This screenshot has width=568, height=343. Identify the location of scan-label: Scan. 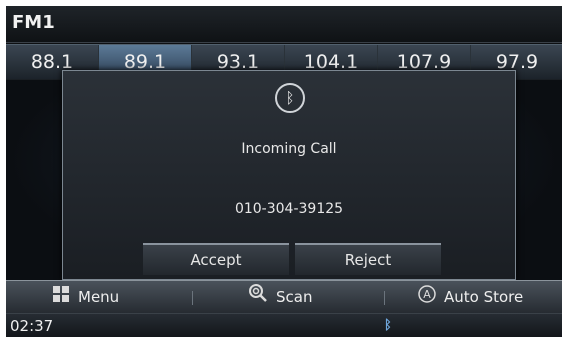
(294, 297).